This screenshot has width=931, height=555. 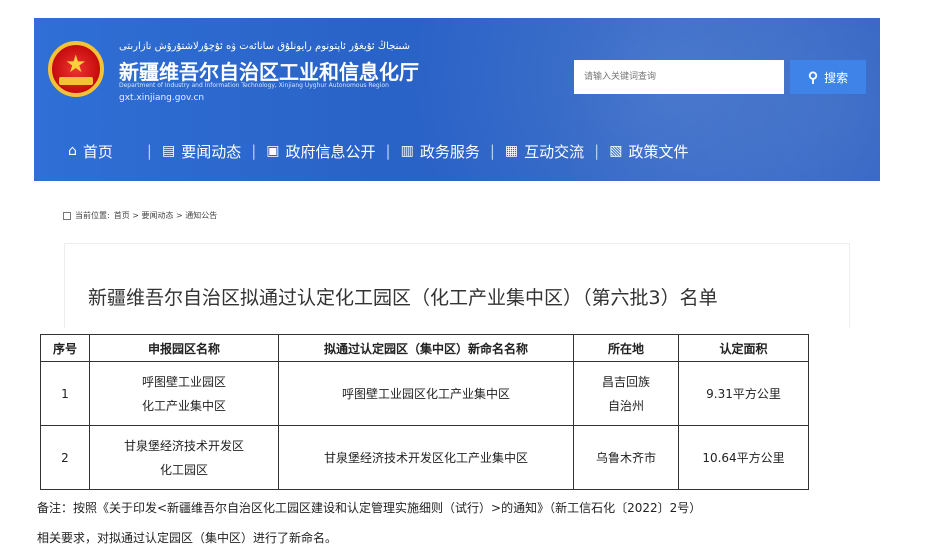 What do you see at coordinates (184, 457) in the screenshot?
I see `cell-declared-name: 甘泉堡经济技术开发区 化工园区` at bounding box center [184, 457].